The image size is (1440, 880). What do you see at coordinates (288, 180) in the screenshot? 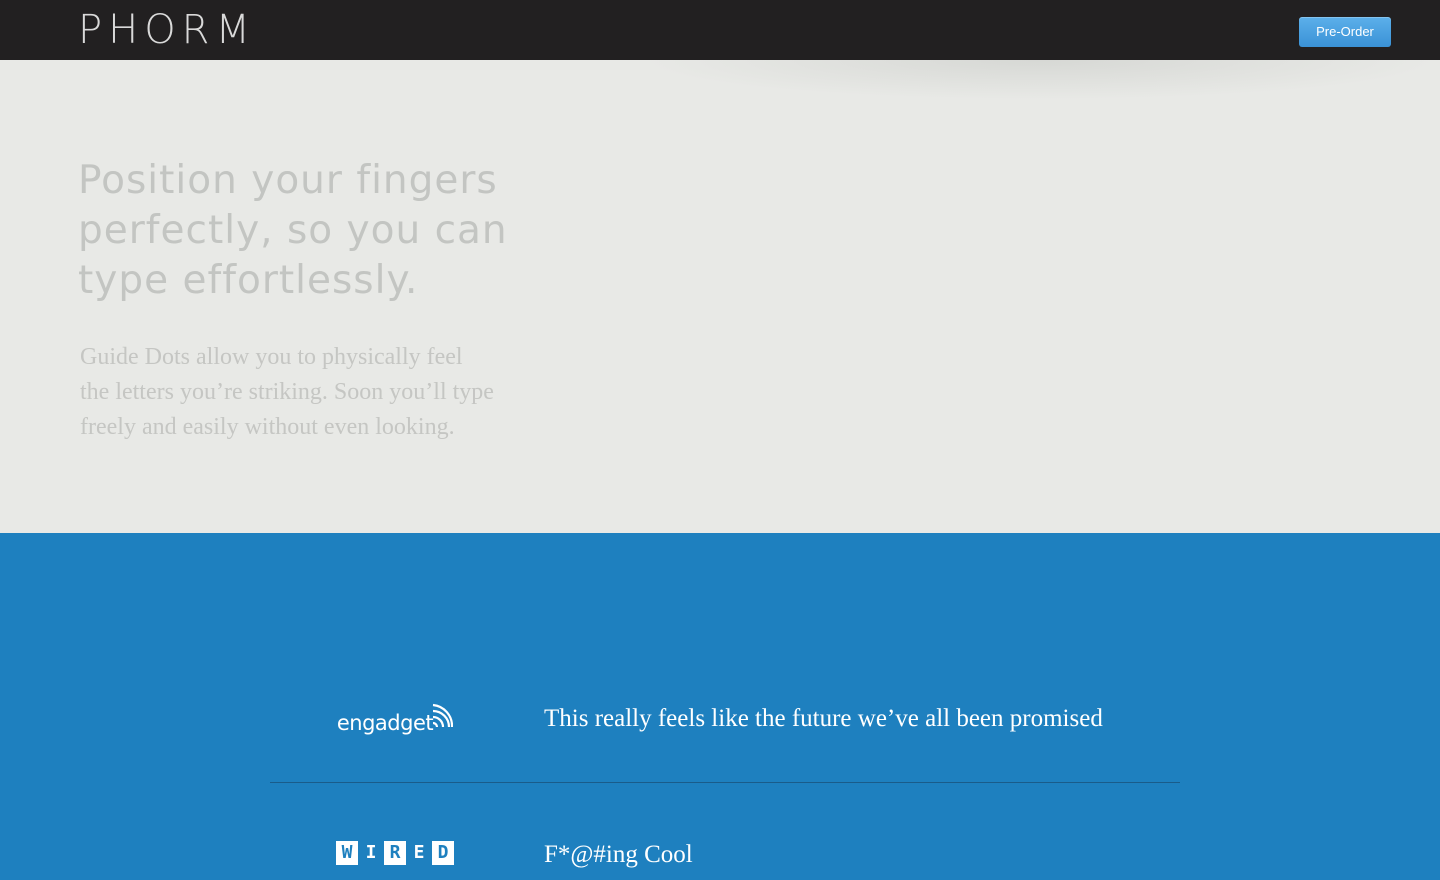
I see `headline-line: Position your fingers` at bounding box center [288, 180].